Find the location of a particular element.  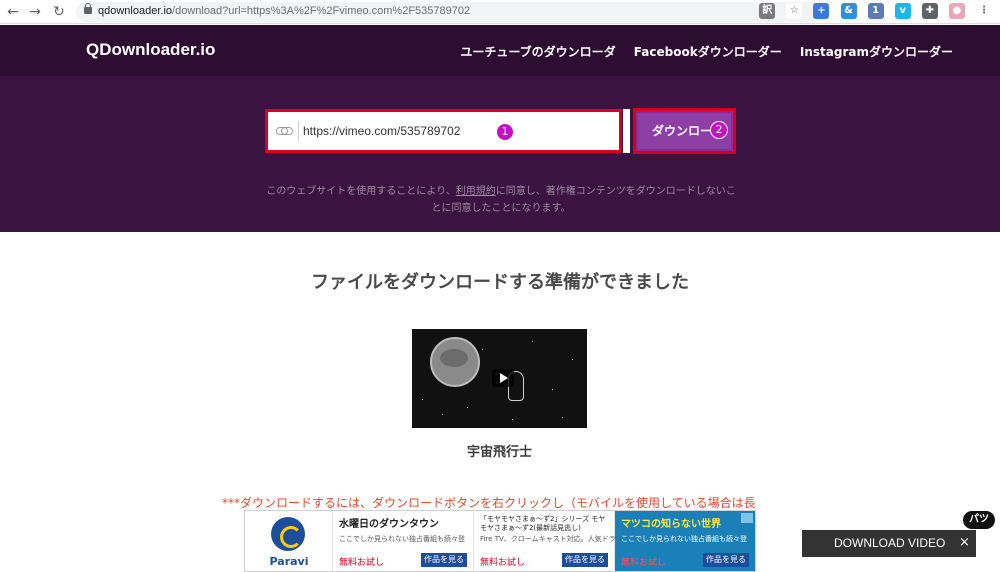

site-logo: QDownloader.io is located at coordinates (150, 50).